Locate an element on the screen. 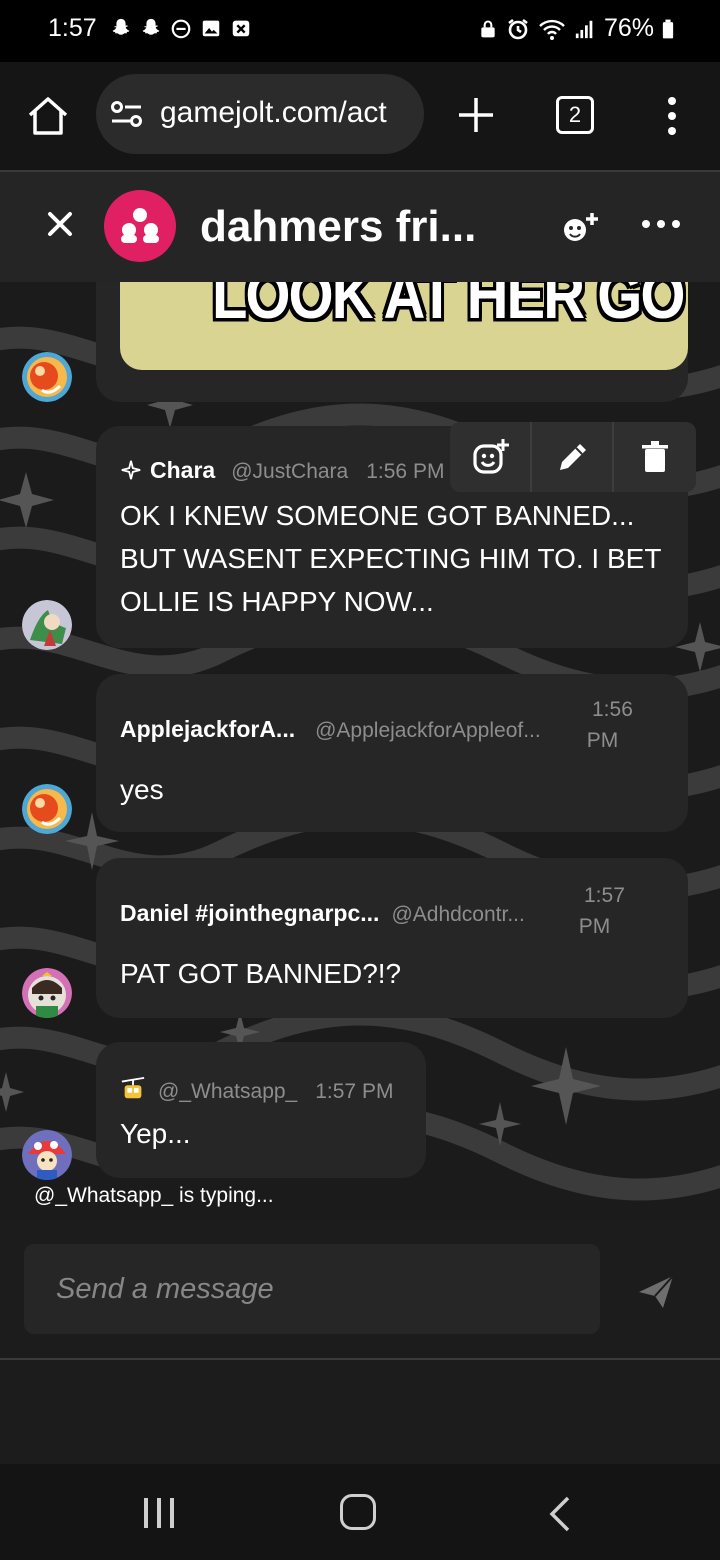  close-icon is located at coordinates (60, 224).